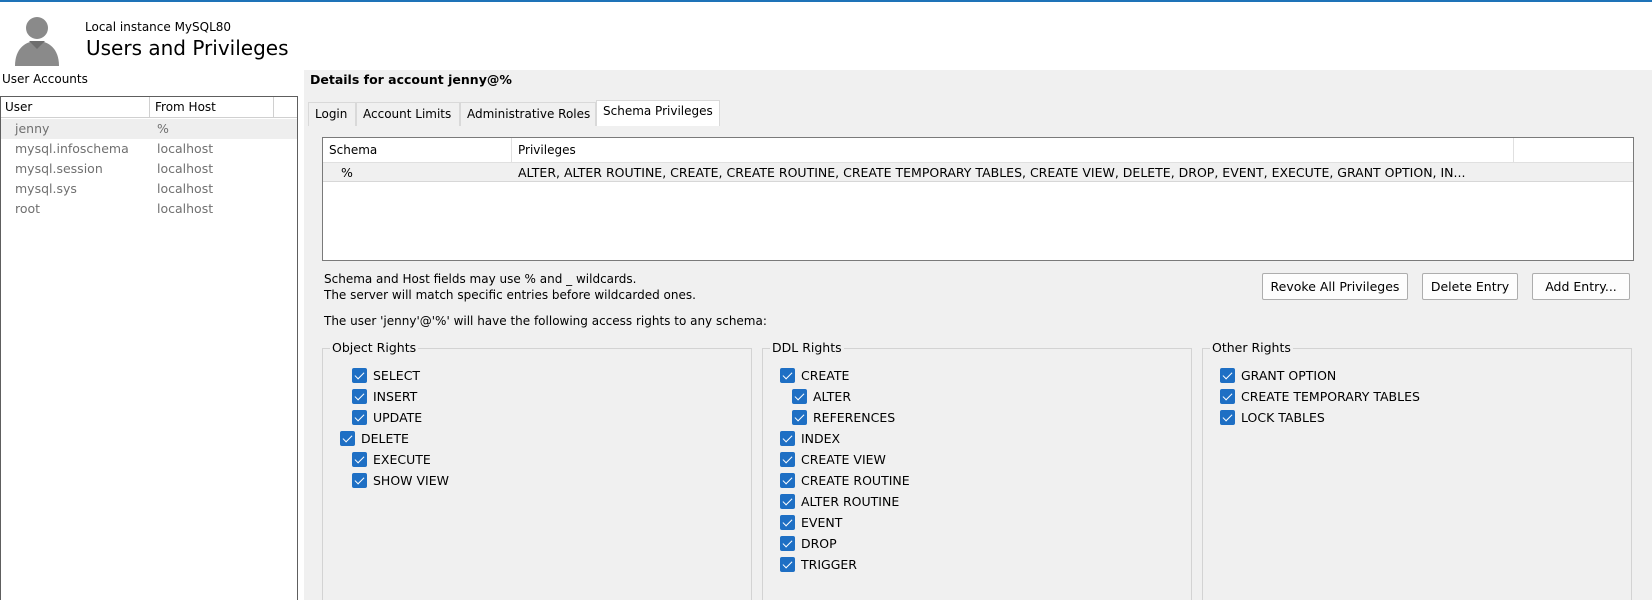  Describe the element at coordinates (821, 438) in the screenshot. I see `checkbox-label: INDEX` at that location.